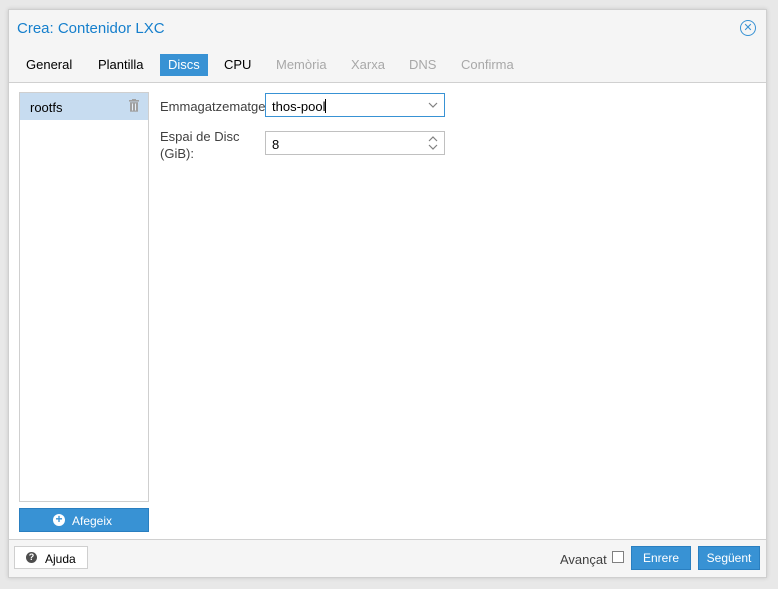 The width and height of the screenshot is (778, 589). I want to click on tab-dns: DNS, so click(423, 64).